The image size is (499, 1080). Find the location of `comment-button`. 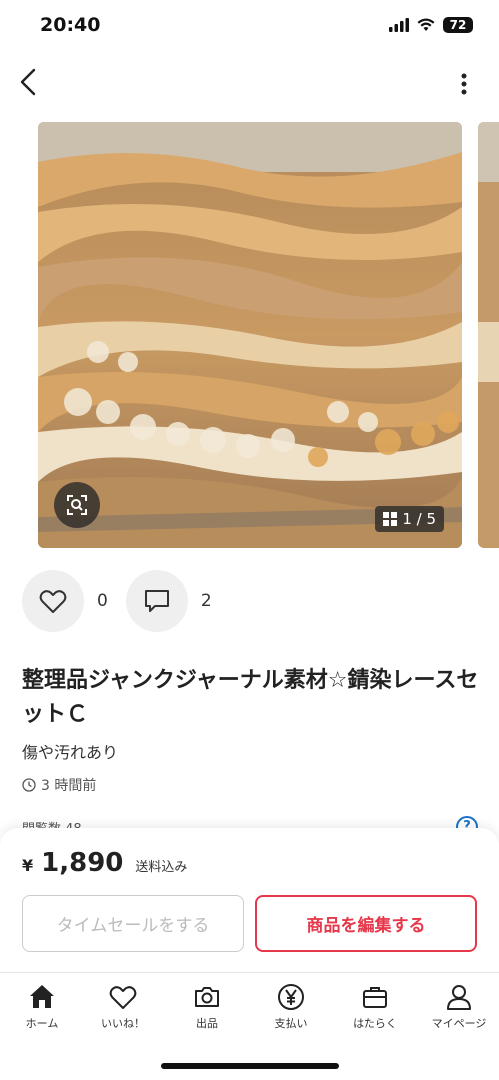

comment-button is located at coordinates (156, 601).